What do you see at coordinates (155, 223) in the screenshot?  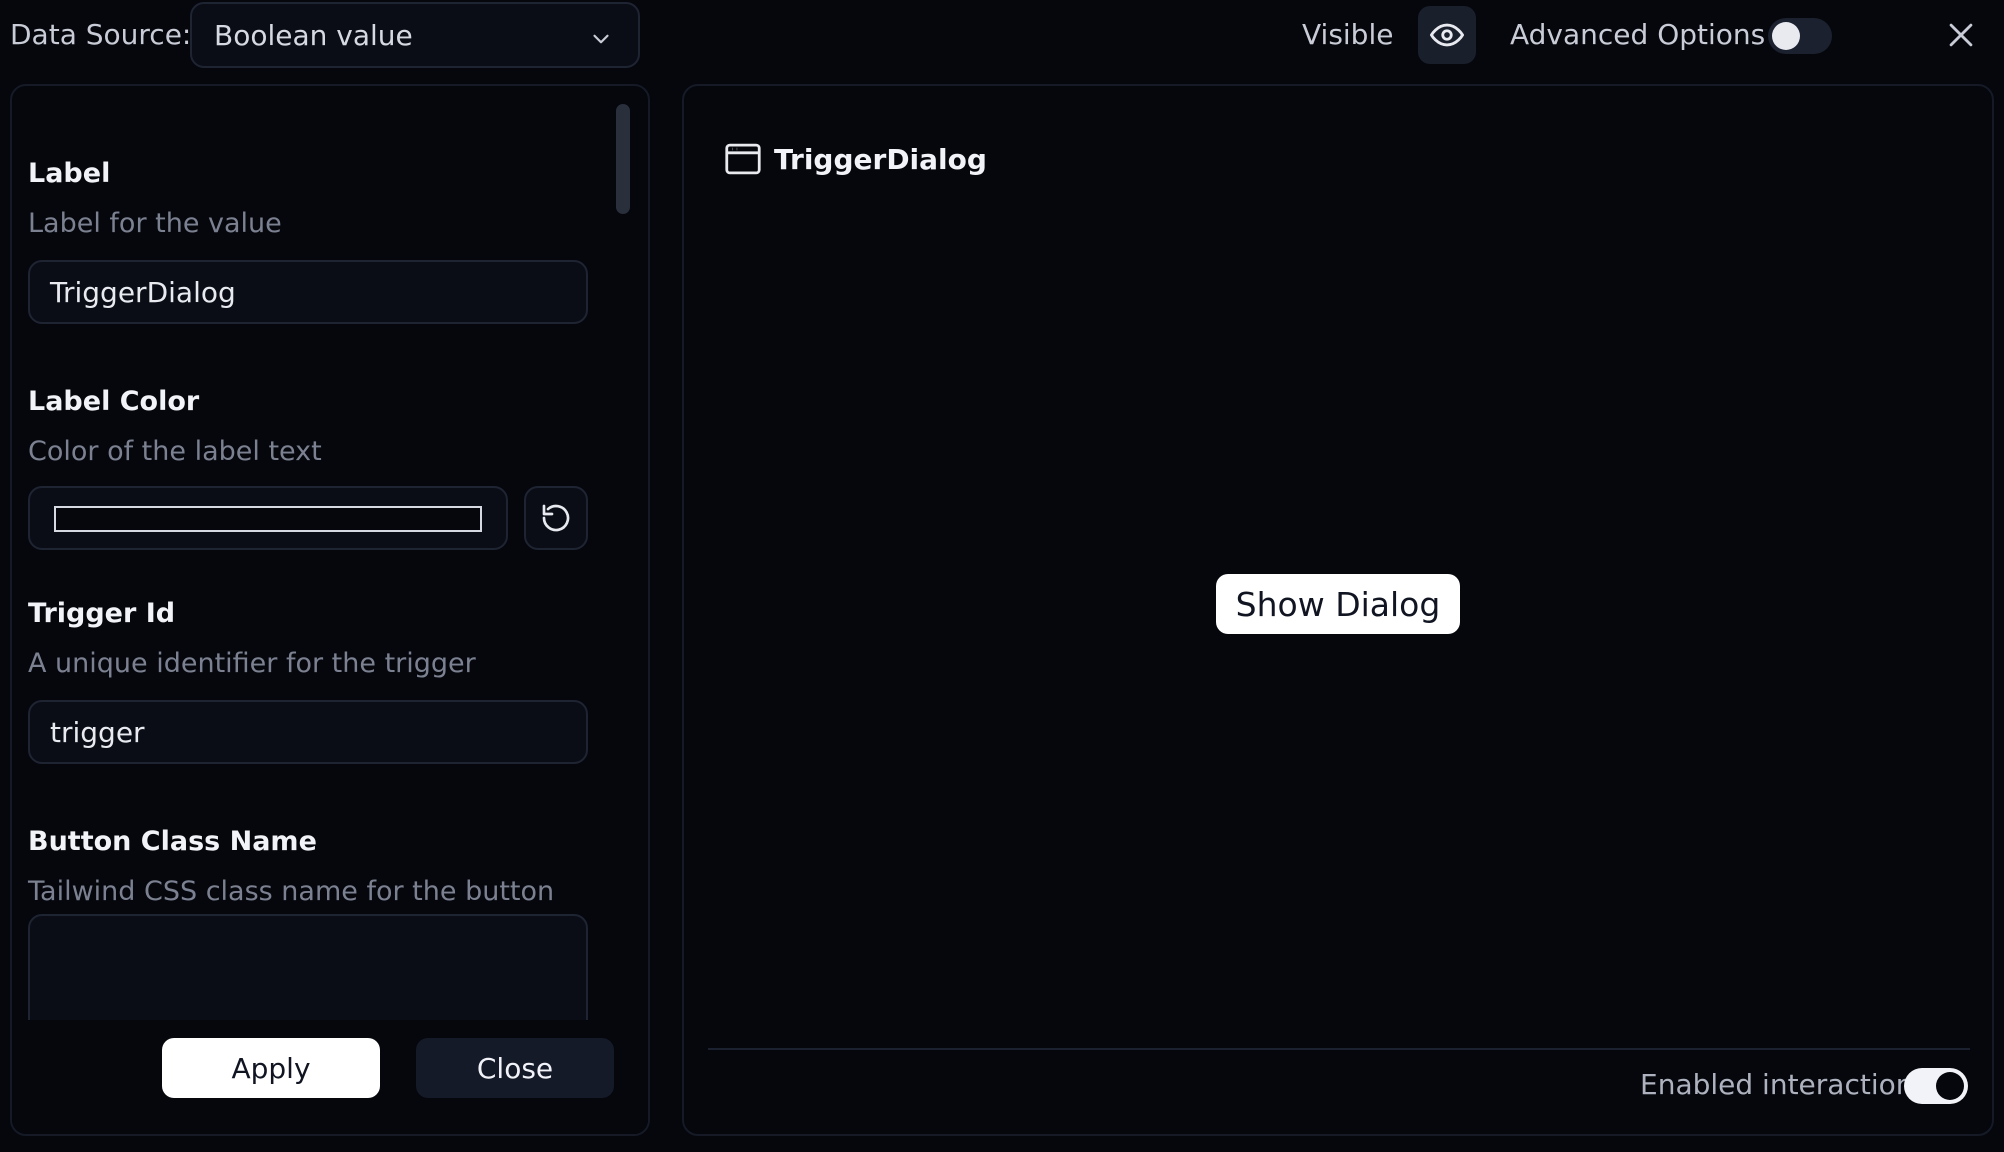 I see `label-field-description: Label for the value` at bounding box center [155, 223].